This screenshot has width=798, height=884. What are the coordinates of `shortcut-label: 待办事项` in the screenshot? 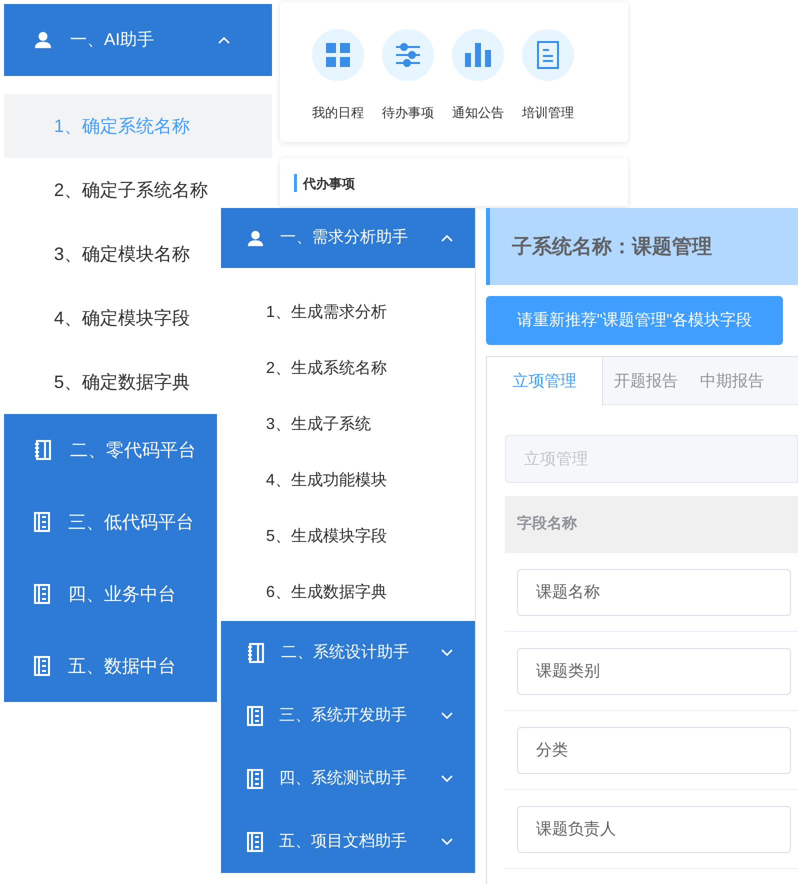 It's located at (408, 112).